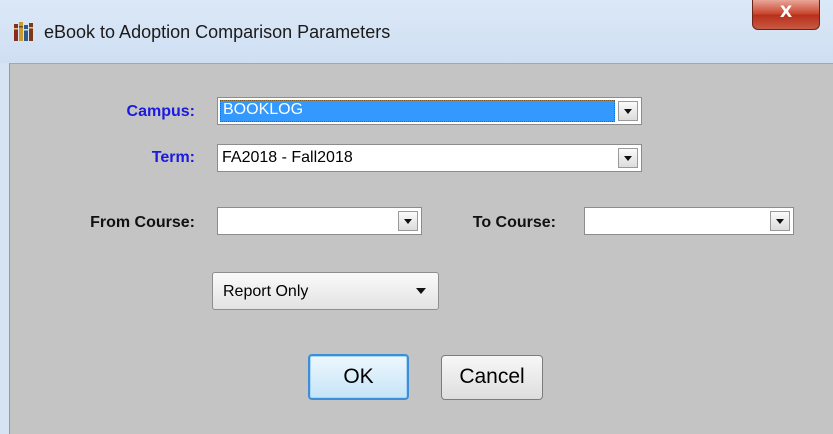 This screenshot has width=833, height=434. Describe the element at coordinates (325, 291) in the screenshot. I see `report-mode-select: Report Only` at that location.